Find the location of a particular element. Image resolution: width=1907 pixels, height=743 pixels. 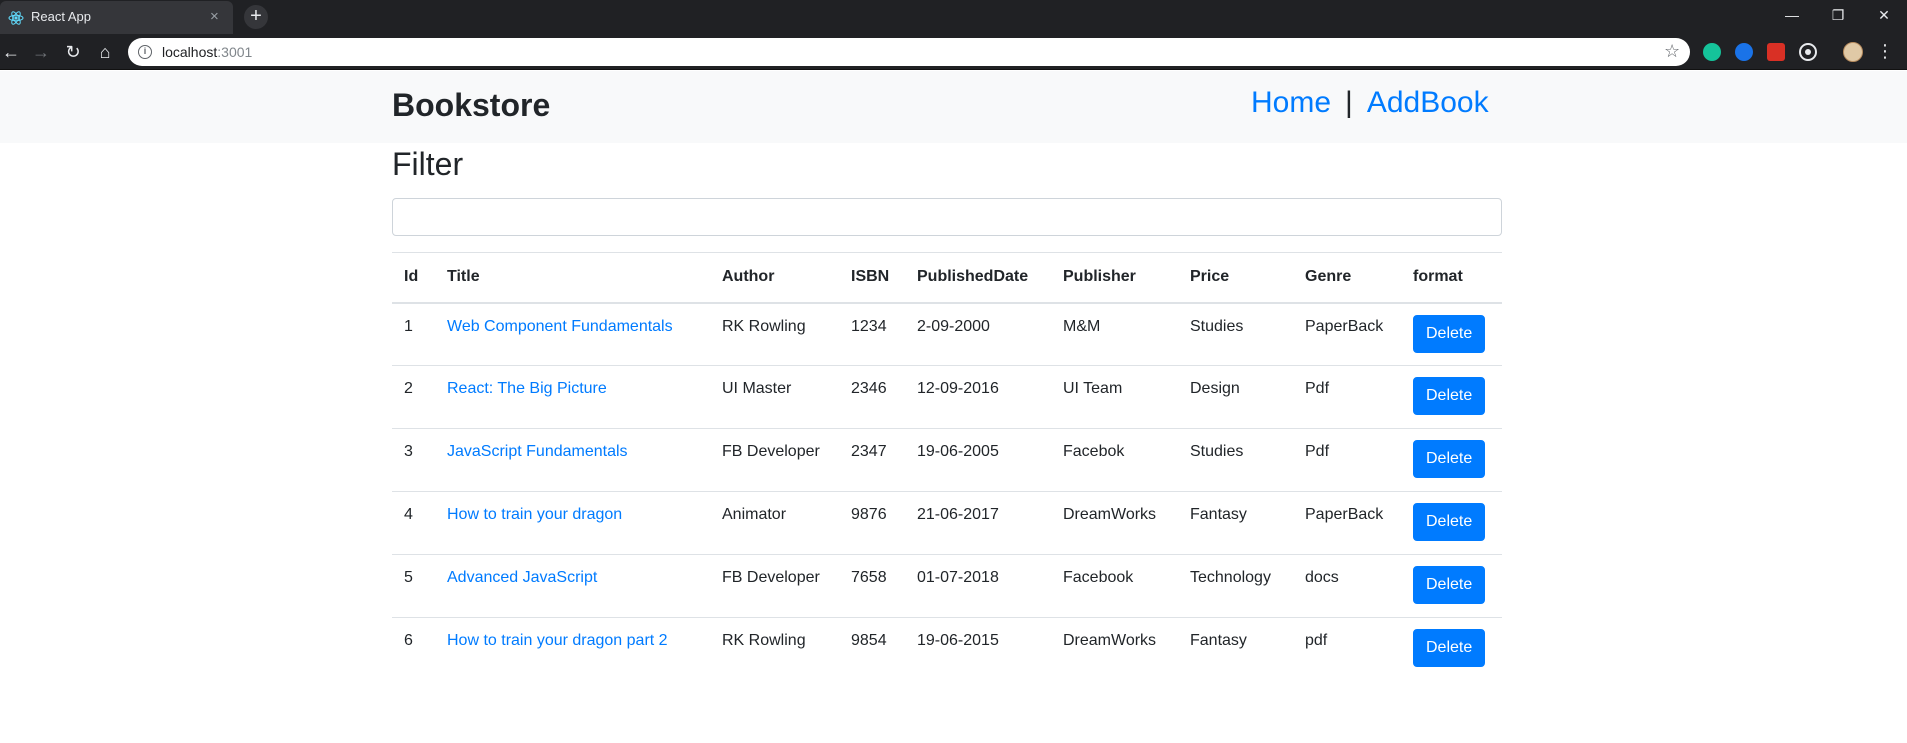

cell-isbn: 7658 is located at coordinates (872, 586).